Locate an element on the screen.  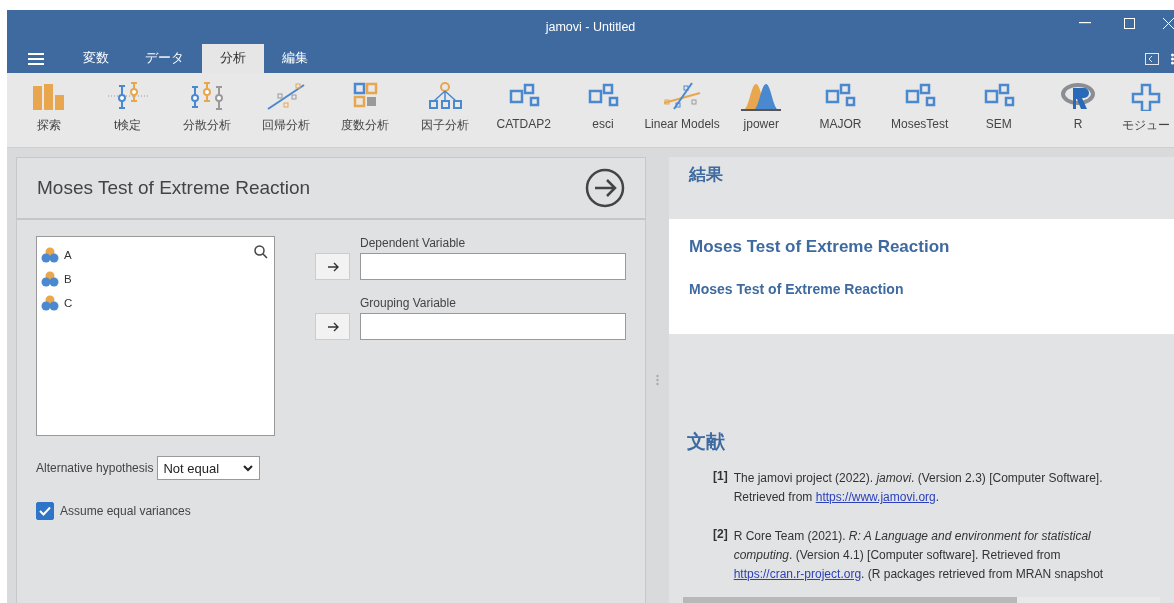
close-icon is located at coordinates (1168, 23).